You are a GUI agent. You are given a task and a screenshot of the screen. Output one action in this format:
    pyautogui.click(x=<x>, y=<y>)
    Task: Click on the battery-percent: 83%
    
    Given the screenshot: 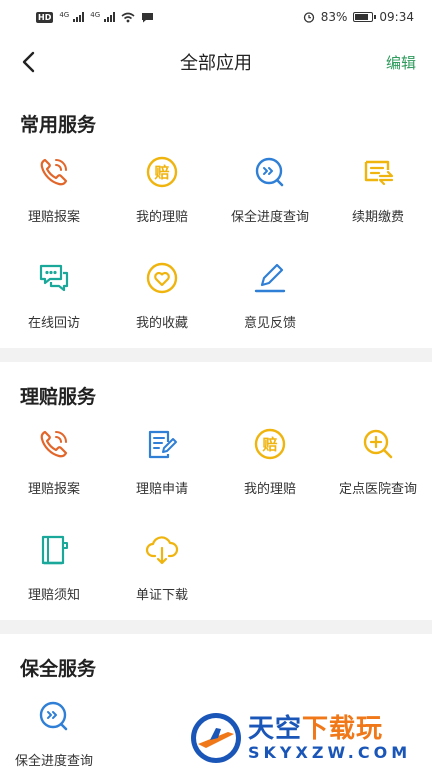 What is the action you would take?
    pyautogui.click(x=334, y=17)
    